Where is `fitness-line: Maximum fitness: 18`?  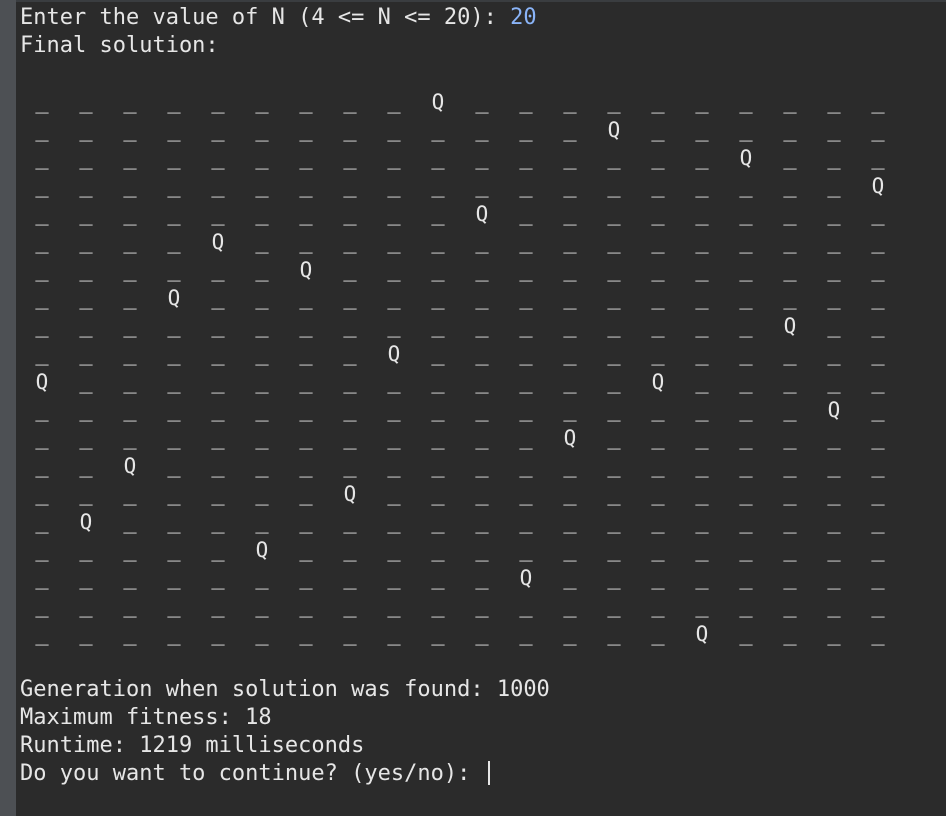
fitness-line: Maximum fitness: 18 is located at coordinates (146, 717).